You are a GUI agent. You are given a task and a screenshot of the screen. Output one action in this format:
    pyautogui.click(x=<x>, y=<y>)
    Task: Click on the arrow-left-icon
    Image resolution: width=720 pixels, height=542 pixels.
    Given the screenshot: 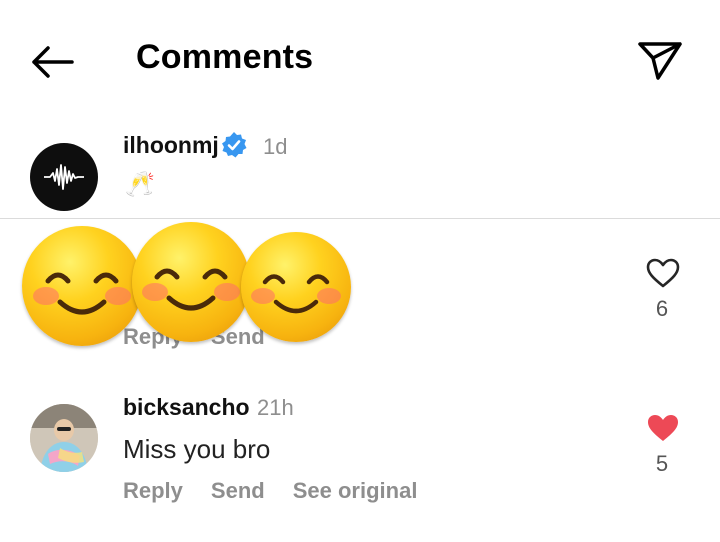 What is the action you would take?
    pyautogui.click(x=53, y=62)
    